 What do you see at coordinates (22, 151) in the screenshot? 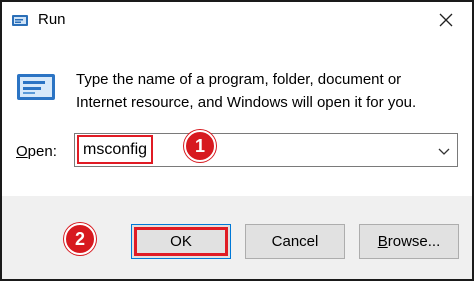
I see `open-label-accesskey: O` at bounding box center [22, 151].